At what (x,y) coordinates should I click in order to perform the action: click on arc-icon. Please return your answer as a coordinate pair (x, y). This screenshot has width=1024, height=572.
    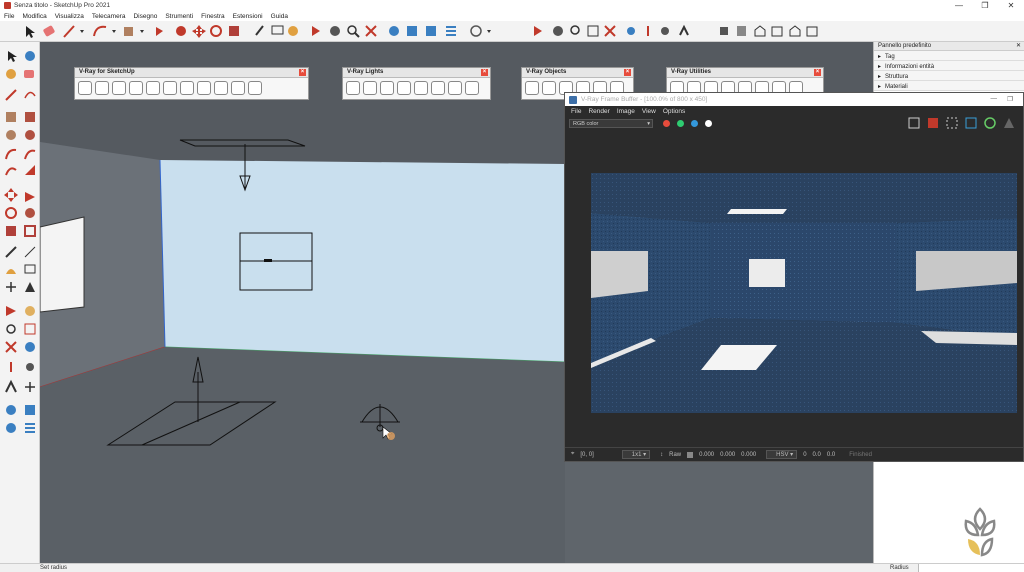
    Looking at the image, I should click on (11, 154).